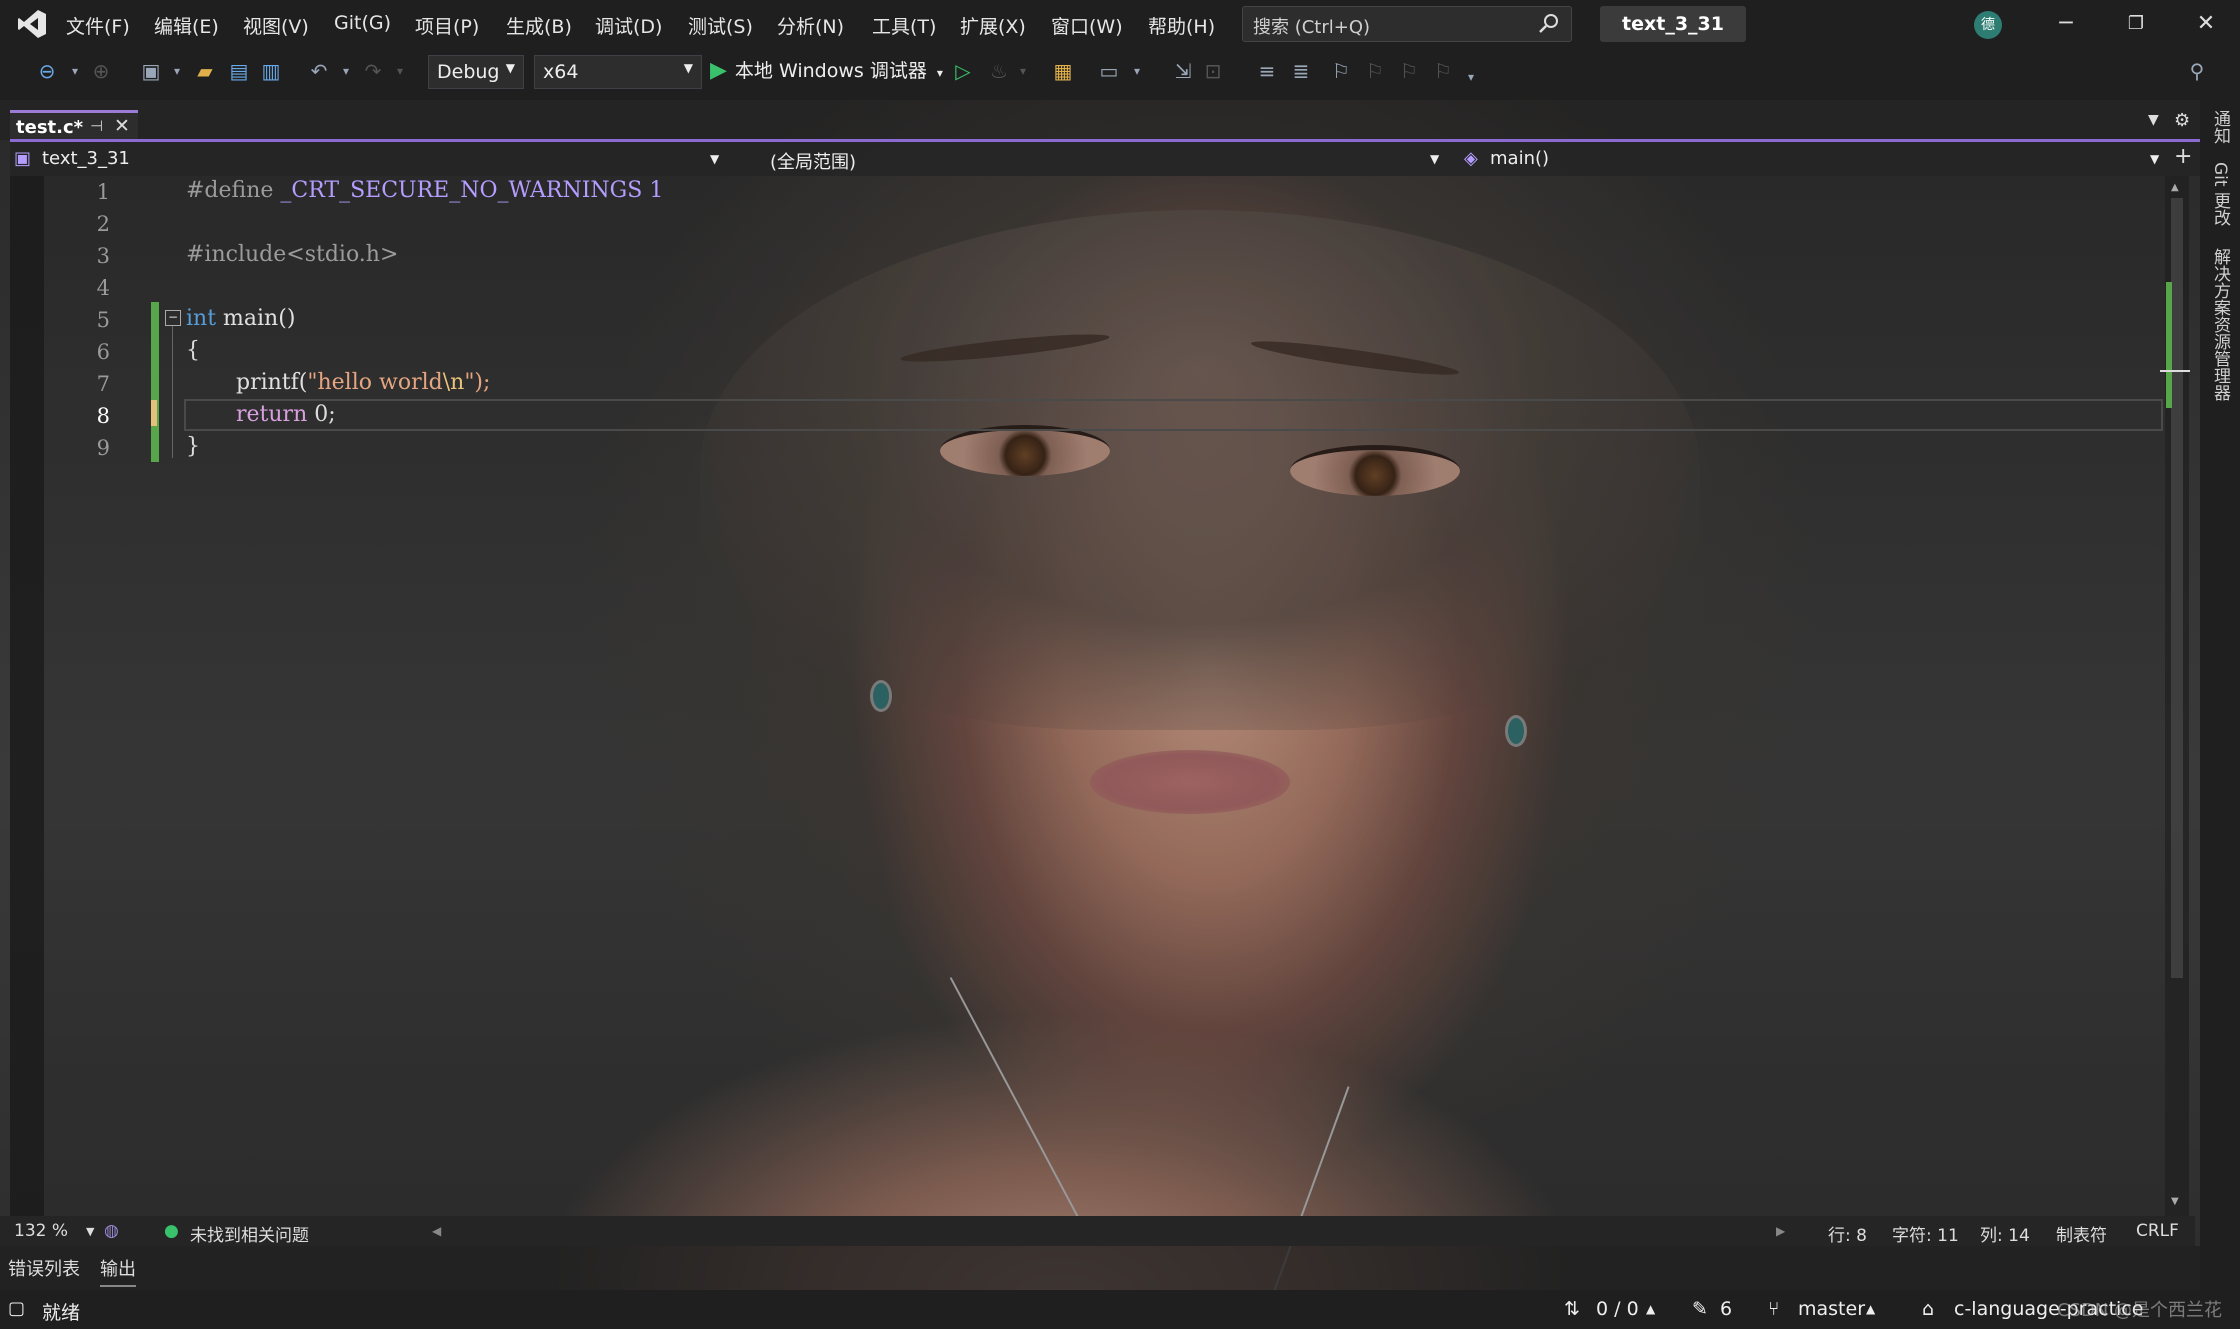 The image size is (2240, 1329). I want to click on member-dropdown: ◈ main() ▼, so click(1812, 159).